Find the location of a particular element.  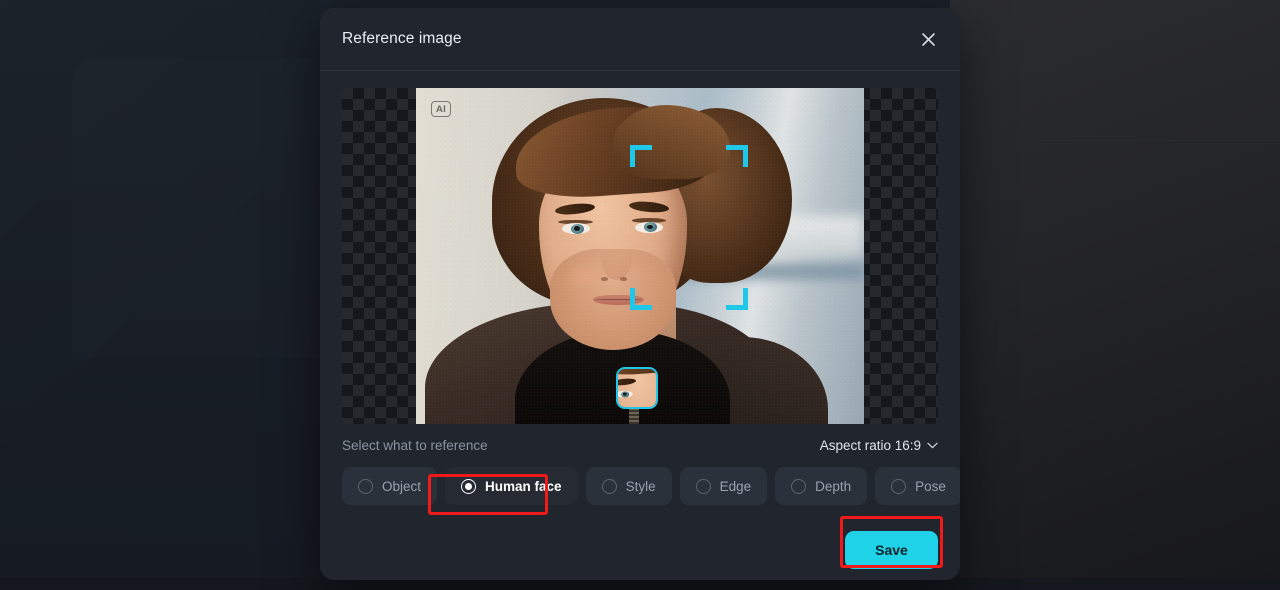

photo-cheek is located at coordinates (584, 276).